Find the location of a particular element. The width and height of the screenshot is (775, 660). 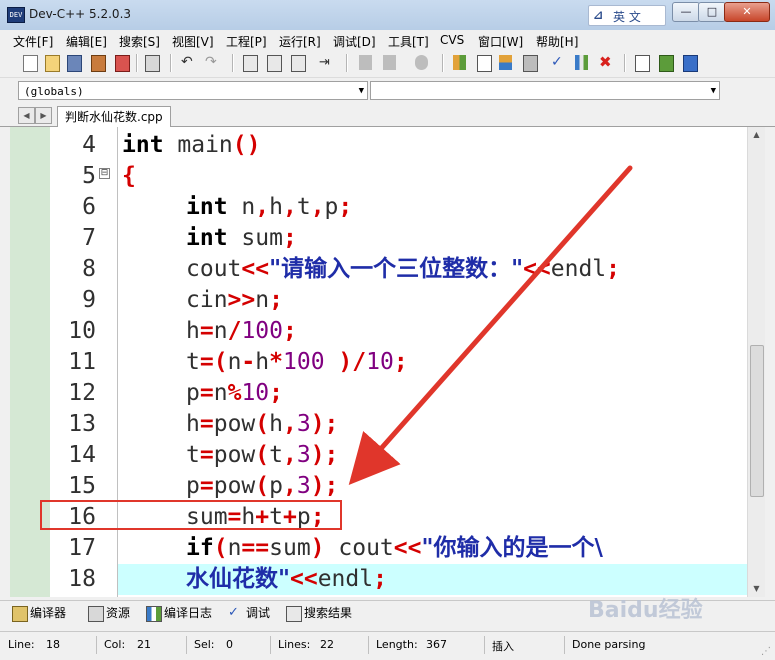

main-toolbar: ↶ ↷ ⇥ ✓ ✖ is located at coordinates (387, 64).